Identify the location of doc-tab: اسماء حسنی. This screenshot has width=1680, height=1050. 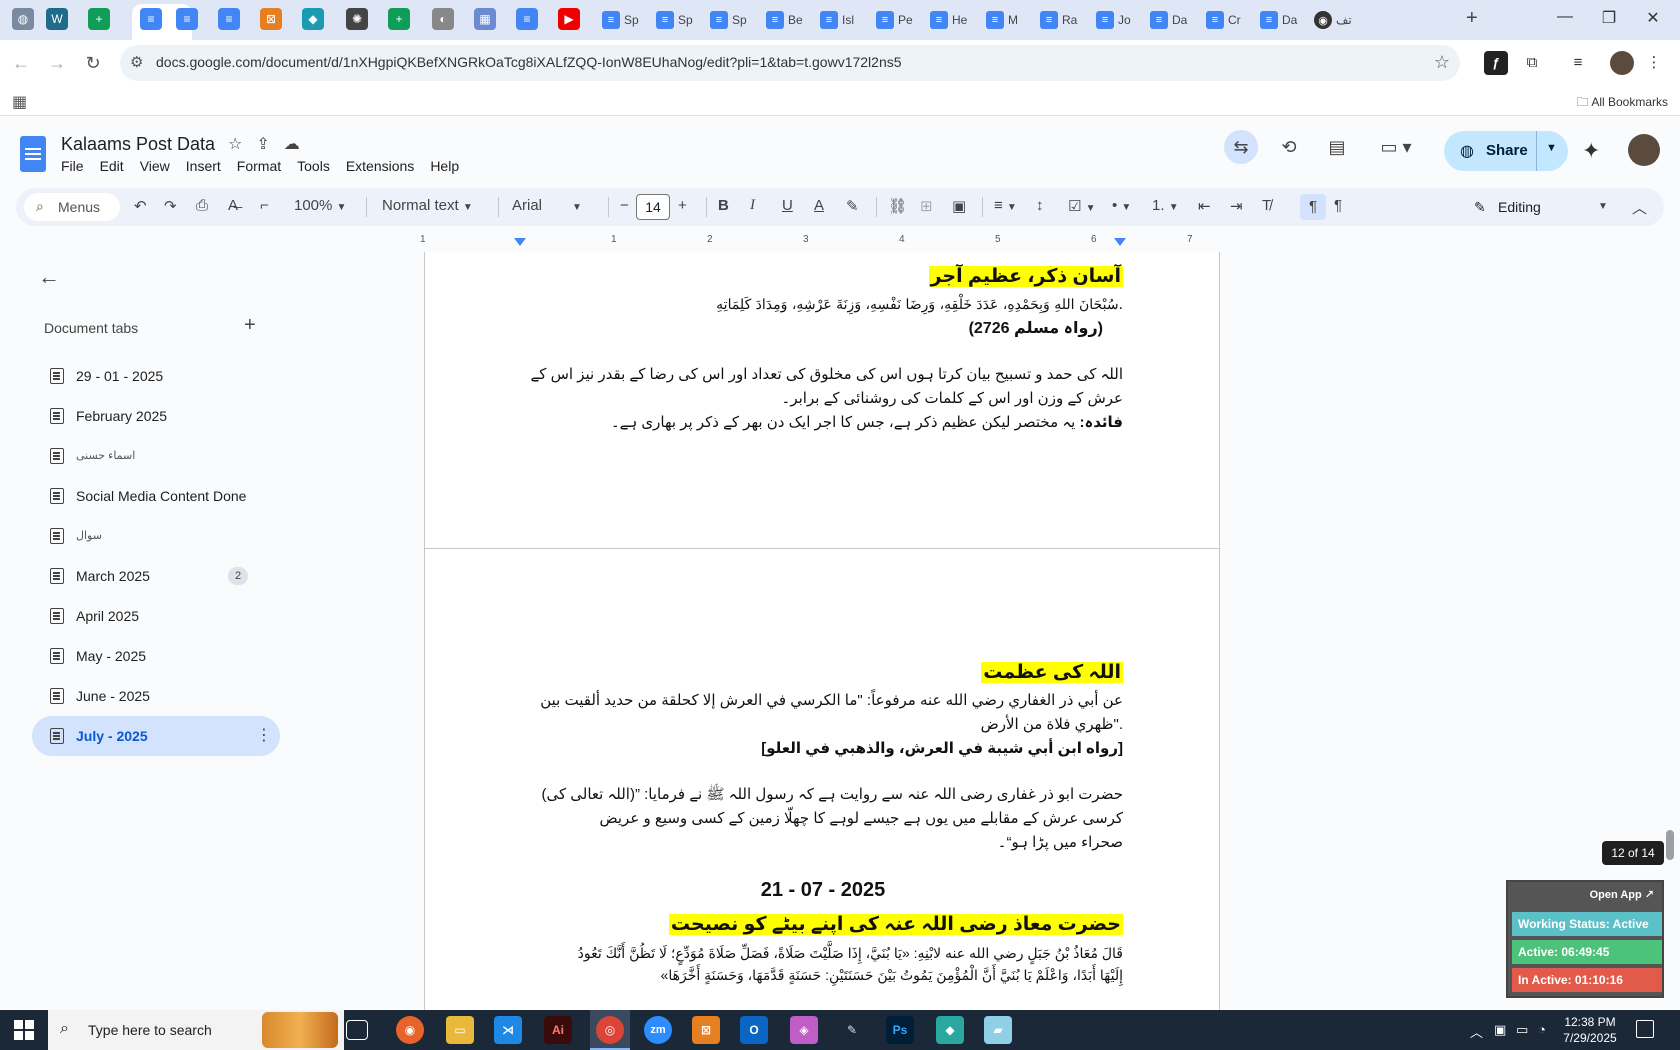
(156, 456).